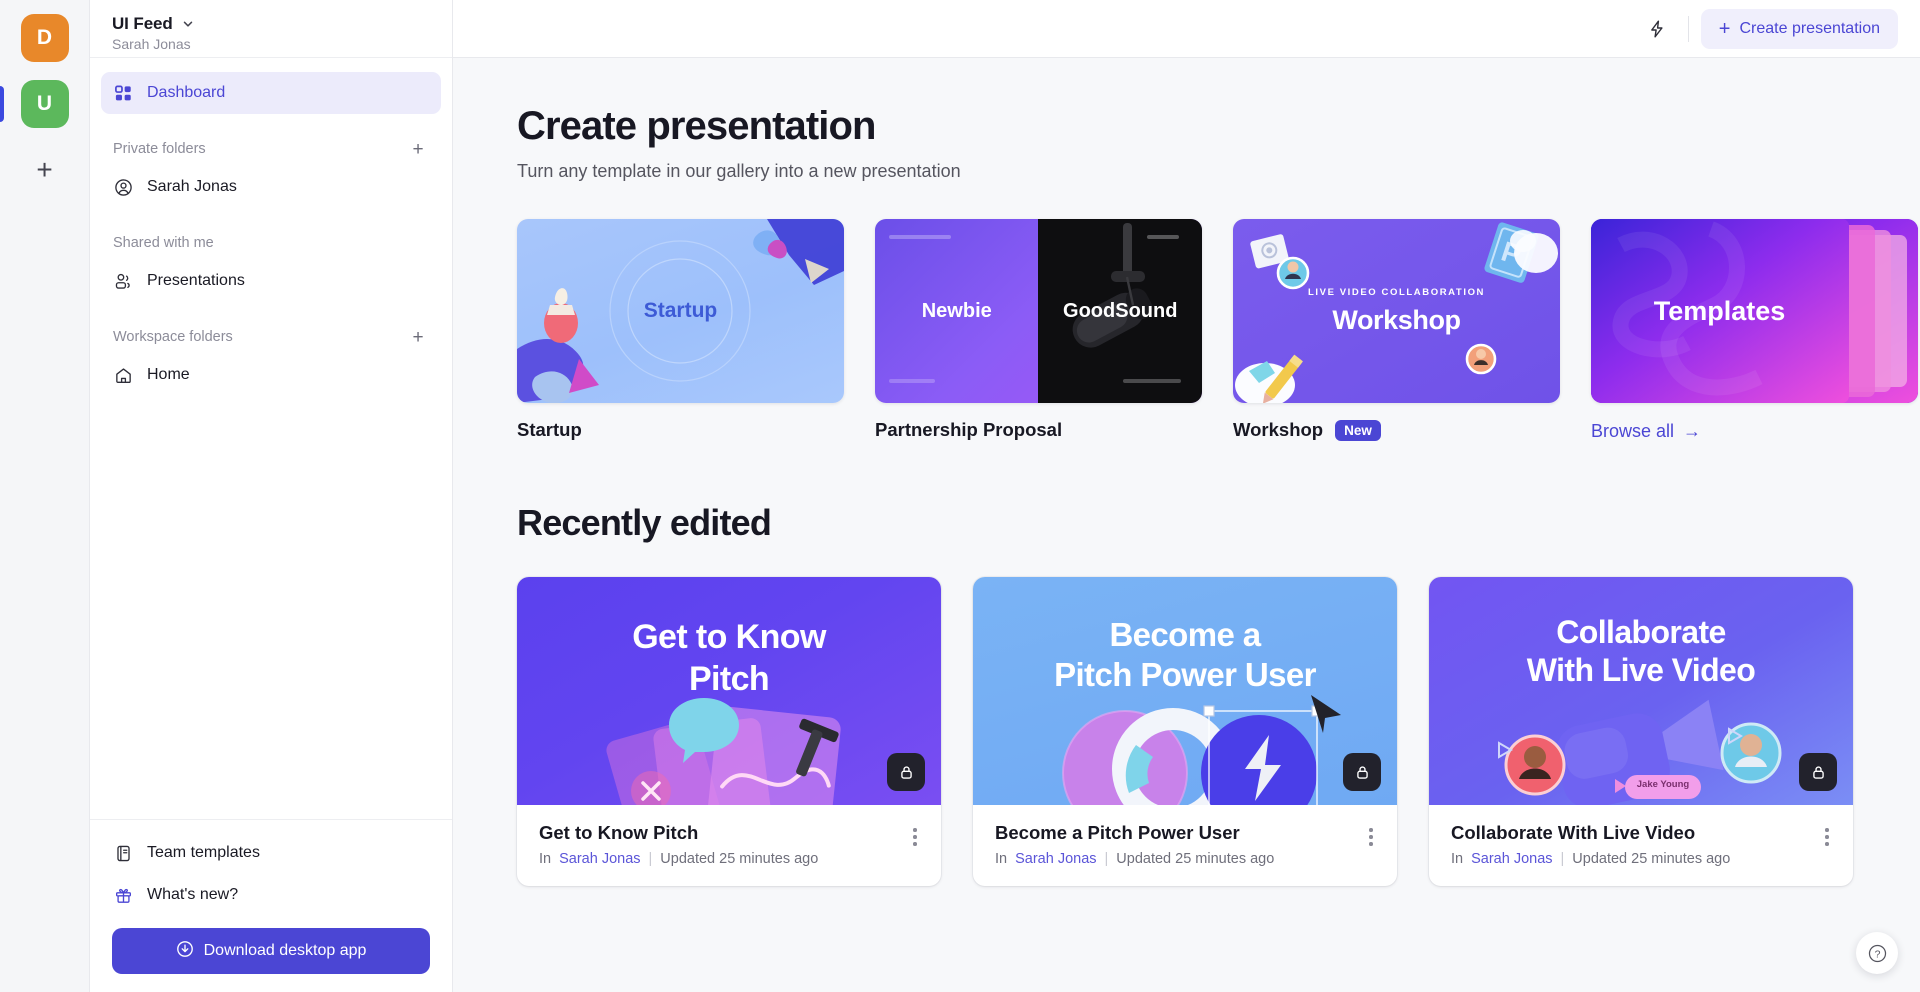  Describe the element at coordinates (285, 950) in the screenshot. I see `download-desktop-app-label: Download desktop app` at that location.